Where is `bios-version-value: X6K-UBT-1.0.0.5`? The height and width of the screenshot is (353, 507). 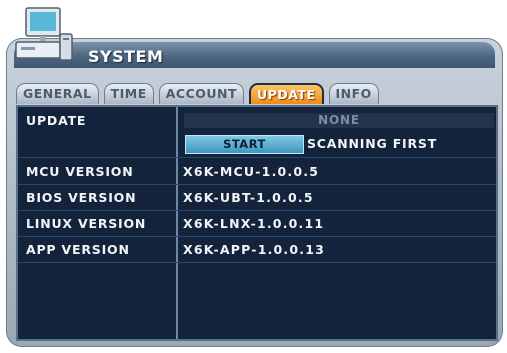
bios-version-value: X6K-UBT-1.0.0.5 is located at coordinates (248, 197).